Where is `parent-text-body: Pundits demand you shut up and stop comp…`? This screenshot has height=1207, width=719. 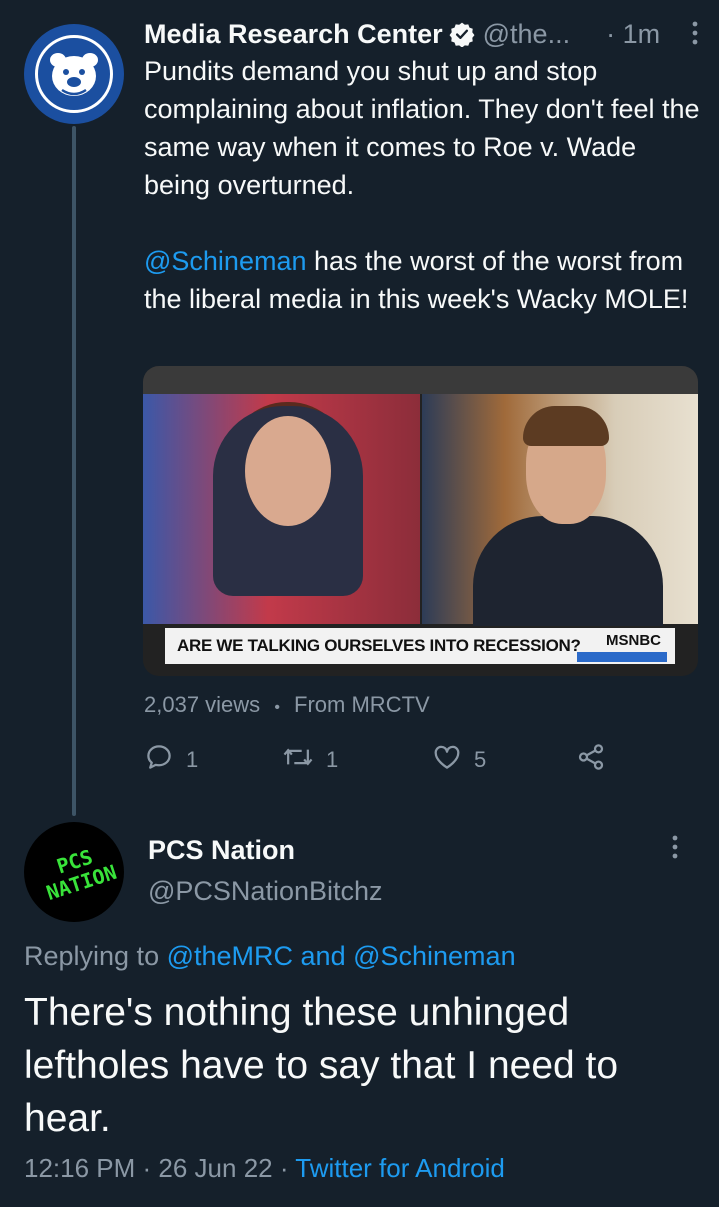 parent-text-body: Pundits demand you shut up and stop comp… is located at coordinates (422, 128).